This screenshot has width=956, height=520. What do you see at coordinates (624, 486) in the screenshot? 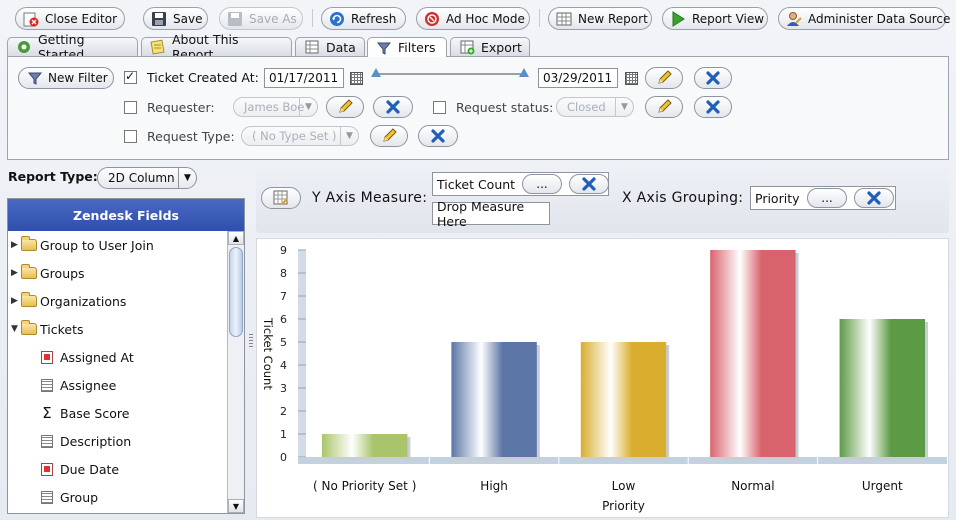
I see `x-tick-label: Low` at bounding box center [624, 486].